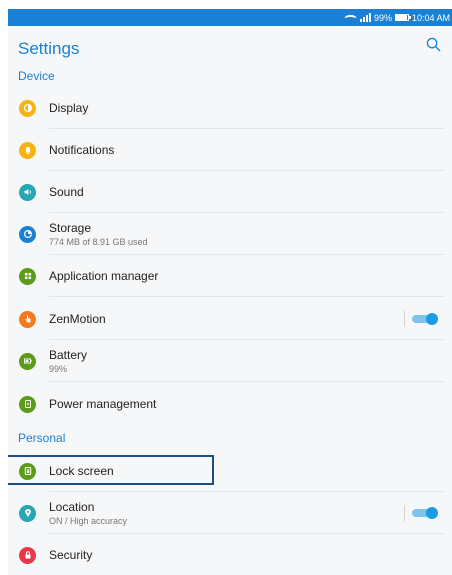 This screenshot has width=452, height=575. What do you see at coordinates (27, 150) in the screenshot?
I see `bell-icon` at bounding box center [27, 150].